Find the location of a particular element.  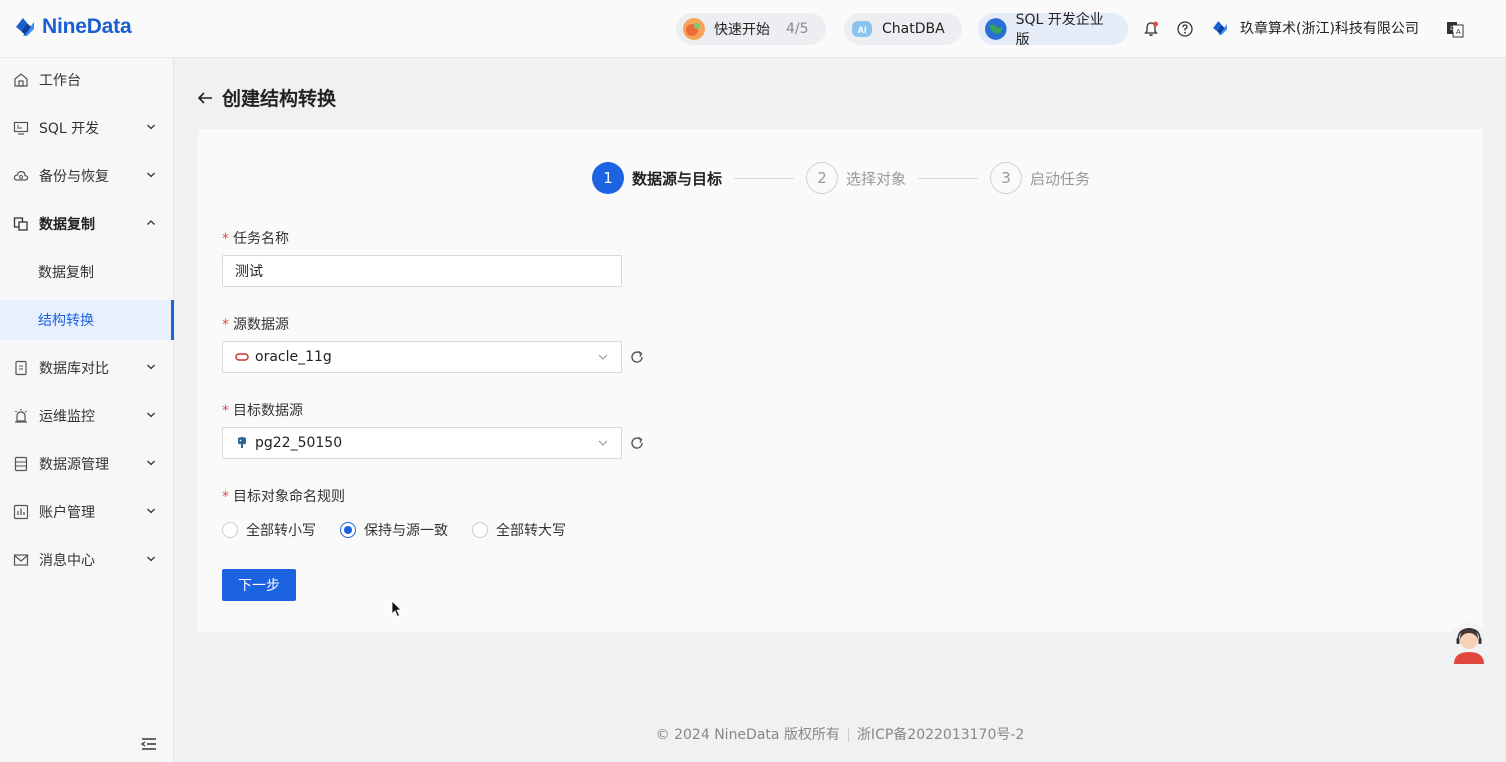

target-label-text: 目标数据源 is located at coordinates (268, 411).